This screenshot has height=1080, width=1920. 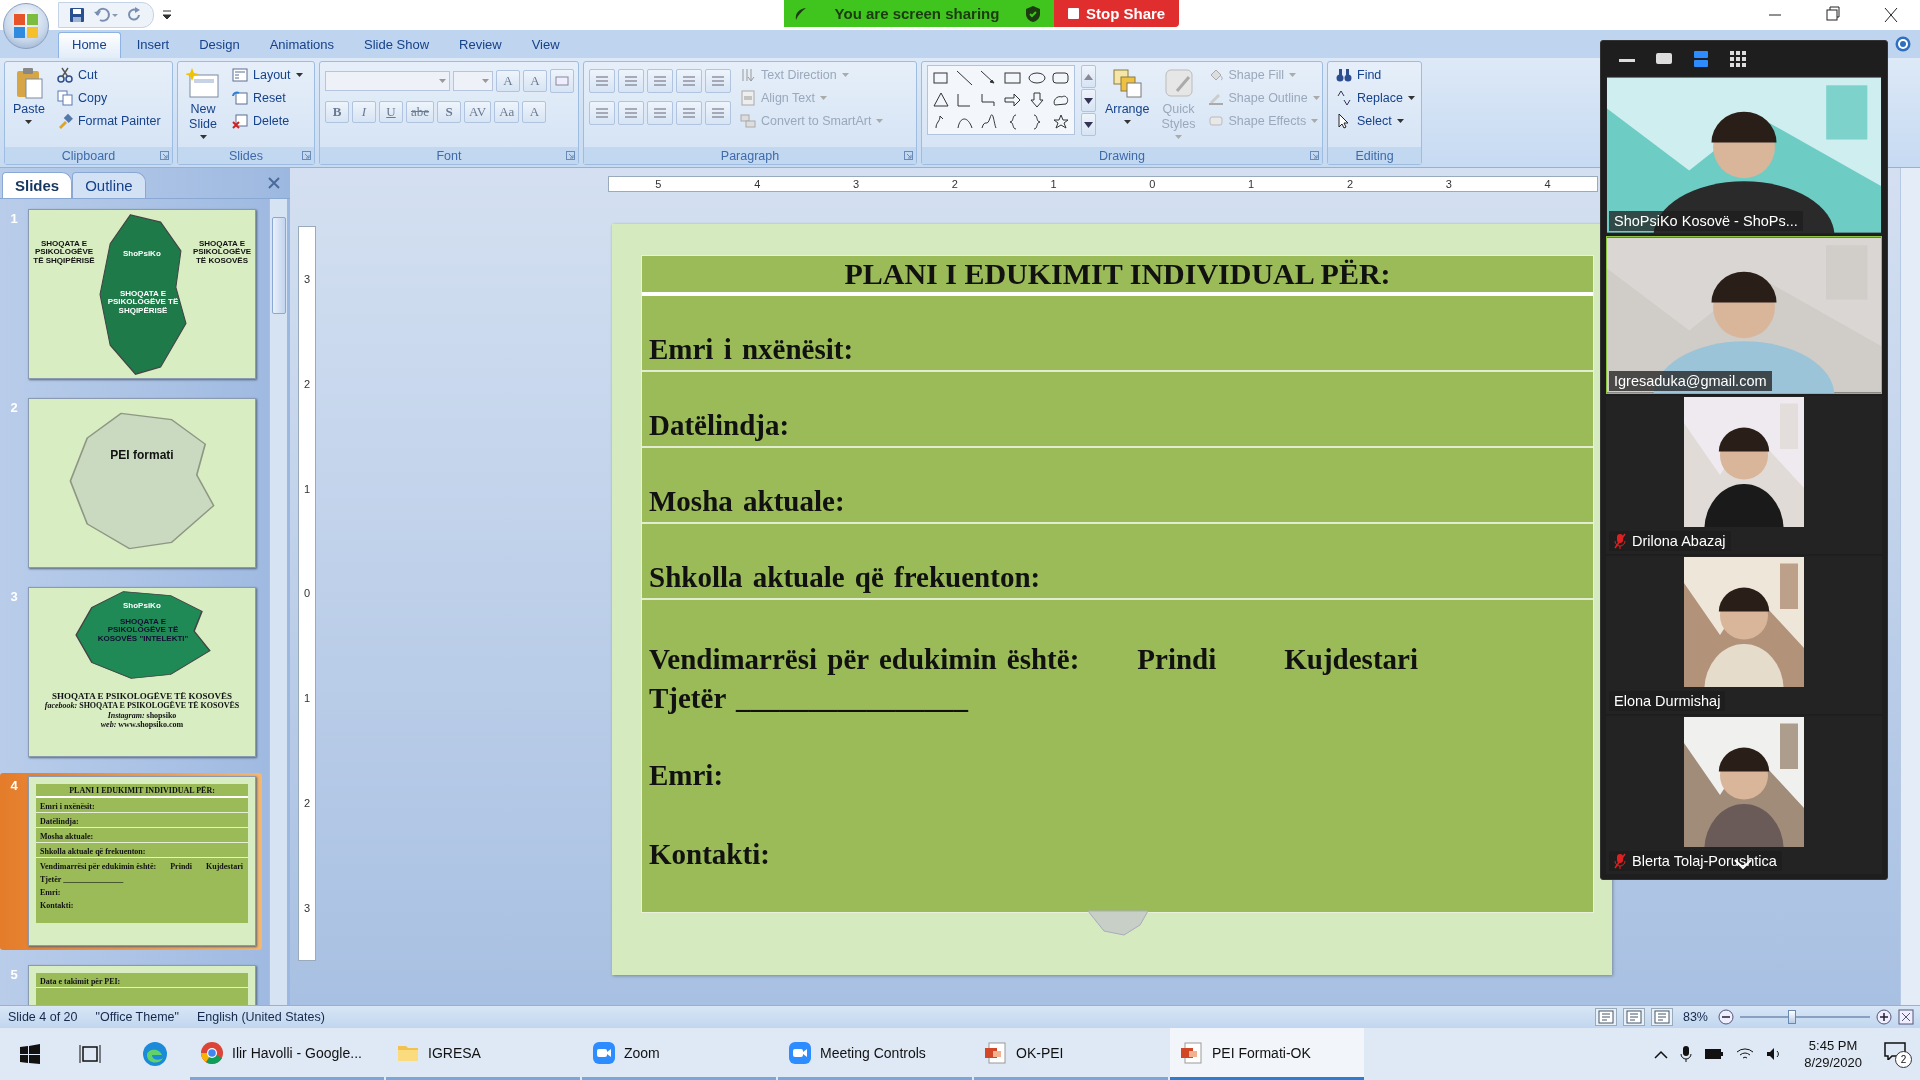 What do you see at coordinates (1744, 475) in the screenshot?
I see `video-tile: Drilona Abazaj` at bounding box center [1744, 475].